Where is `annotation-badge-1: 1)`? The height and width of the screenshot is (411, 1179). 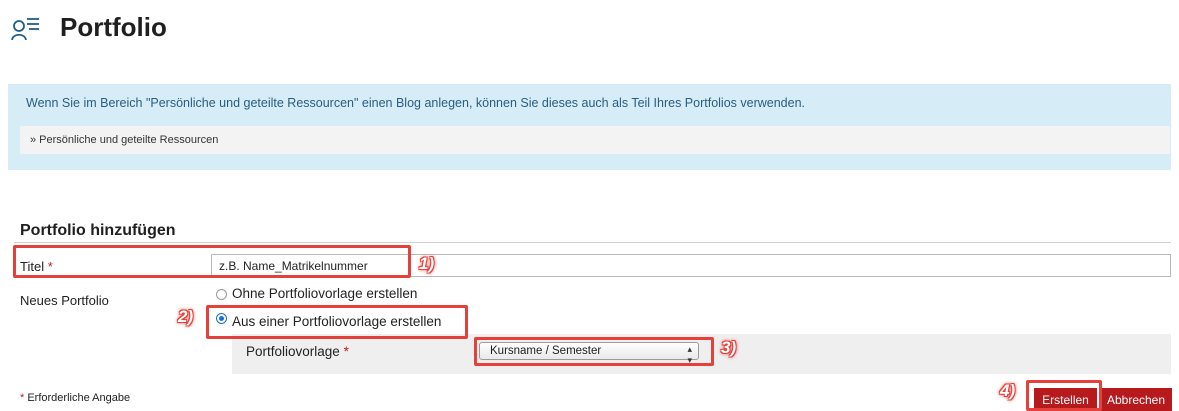 annotation-badge-1: 1) is located at coordinates (427, 263).